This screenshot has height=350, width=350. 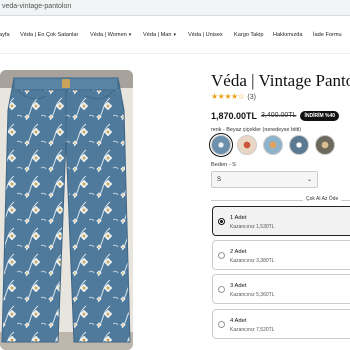 What do you see at coordinates (281, 255) in the screenshot?
I see `bundle-option-2: 2 Adet Kazancınız 3,380TL` at bounding box center [281, 255].